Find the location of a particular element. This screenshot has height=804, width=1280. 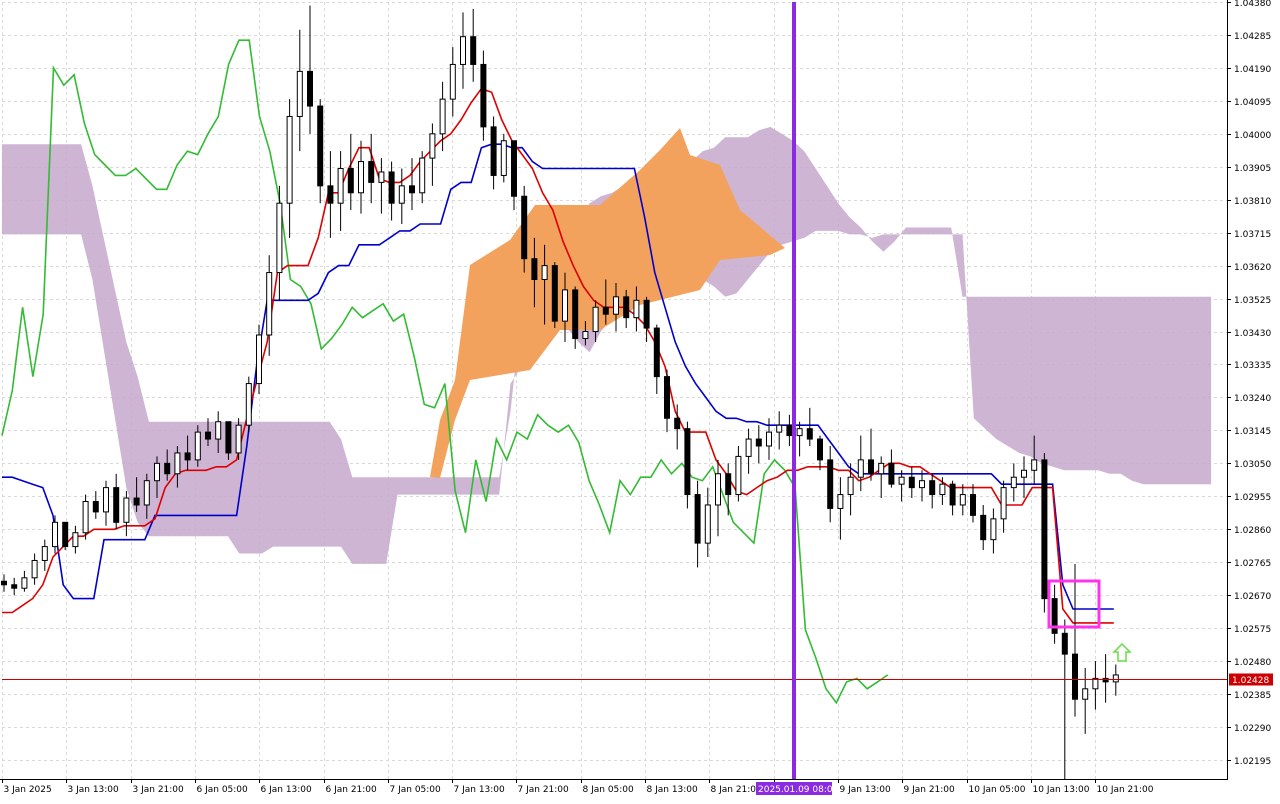

x-tick-label: 8 Jan 13:00 is located at coordinates (673, 790).